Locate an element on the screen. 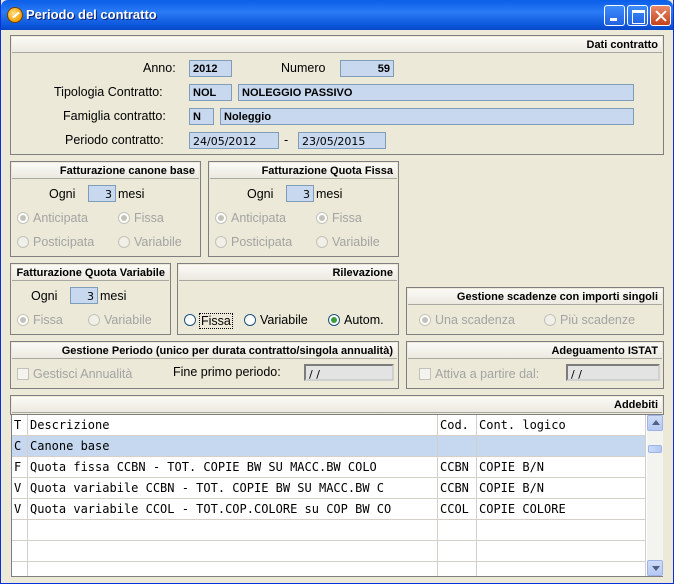  grid-header-row: T Descrizione Cod. Cont. logico is located at coordinates (329, 425).